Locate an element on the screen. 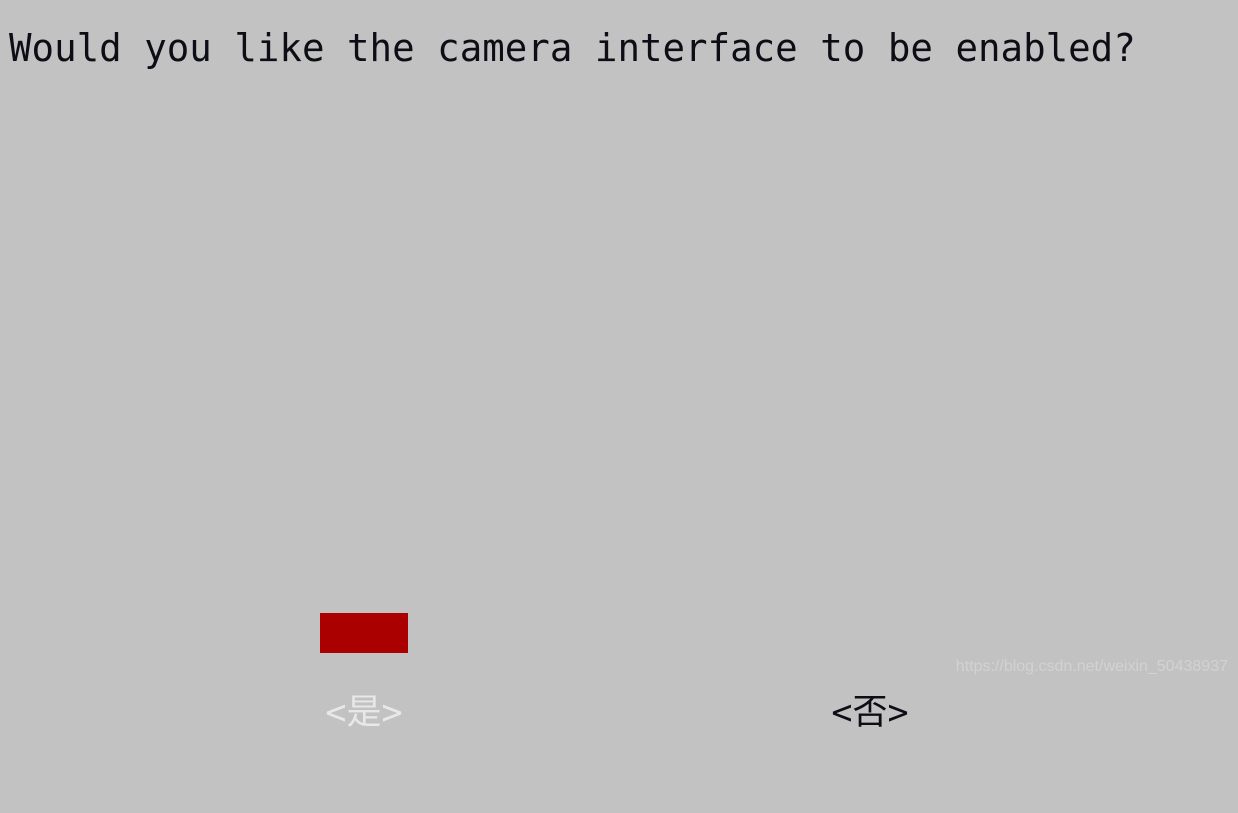 Image resolution: width=1238 pixels, height=813 pixels. yes-button: <是> is located at coordinates (364, 673).